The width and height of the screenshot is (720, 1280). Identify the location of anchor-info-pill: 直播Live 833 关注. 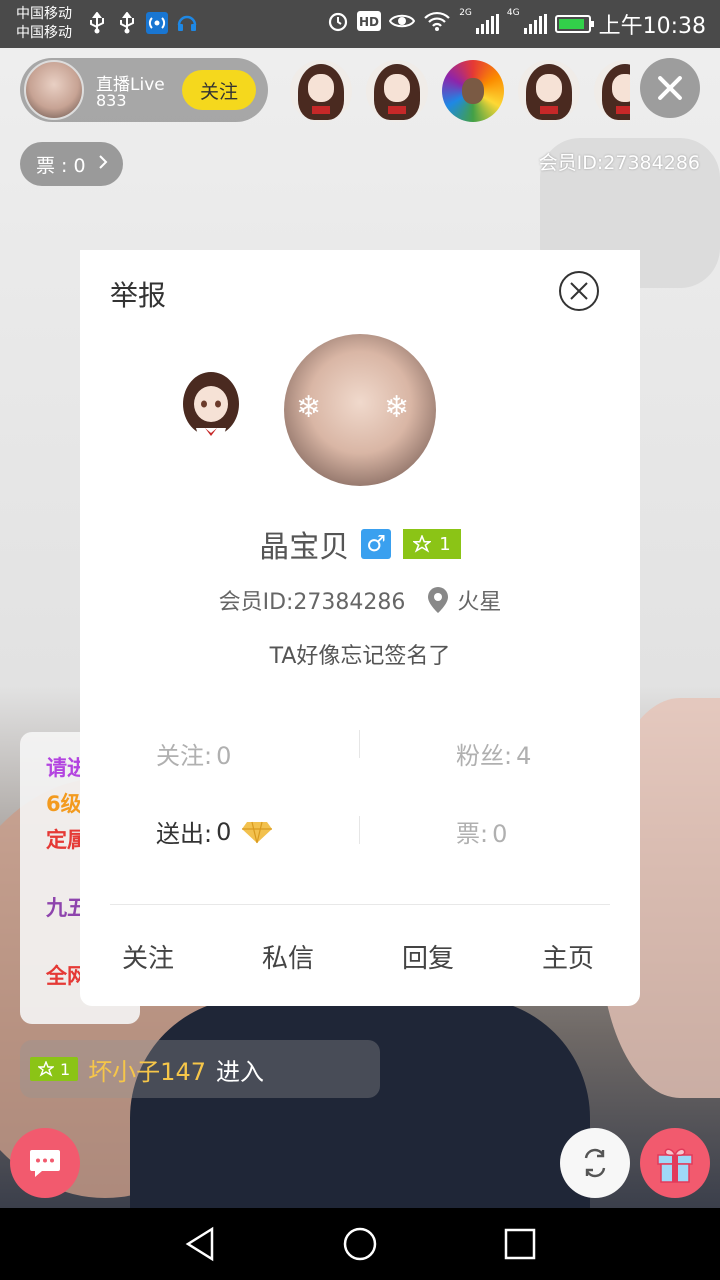
(144, 90).